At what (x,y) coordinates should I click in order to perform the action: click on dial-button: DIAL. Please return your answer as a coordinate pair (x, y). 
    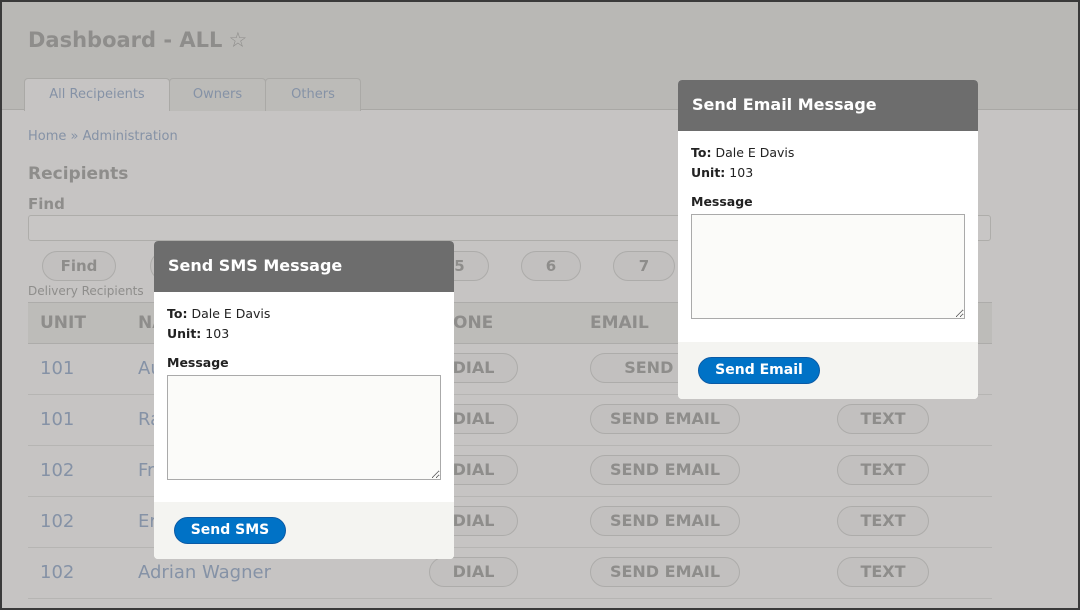
    Looking at the image, I should click on (473, 572).